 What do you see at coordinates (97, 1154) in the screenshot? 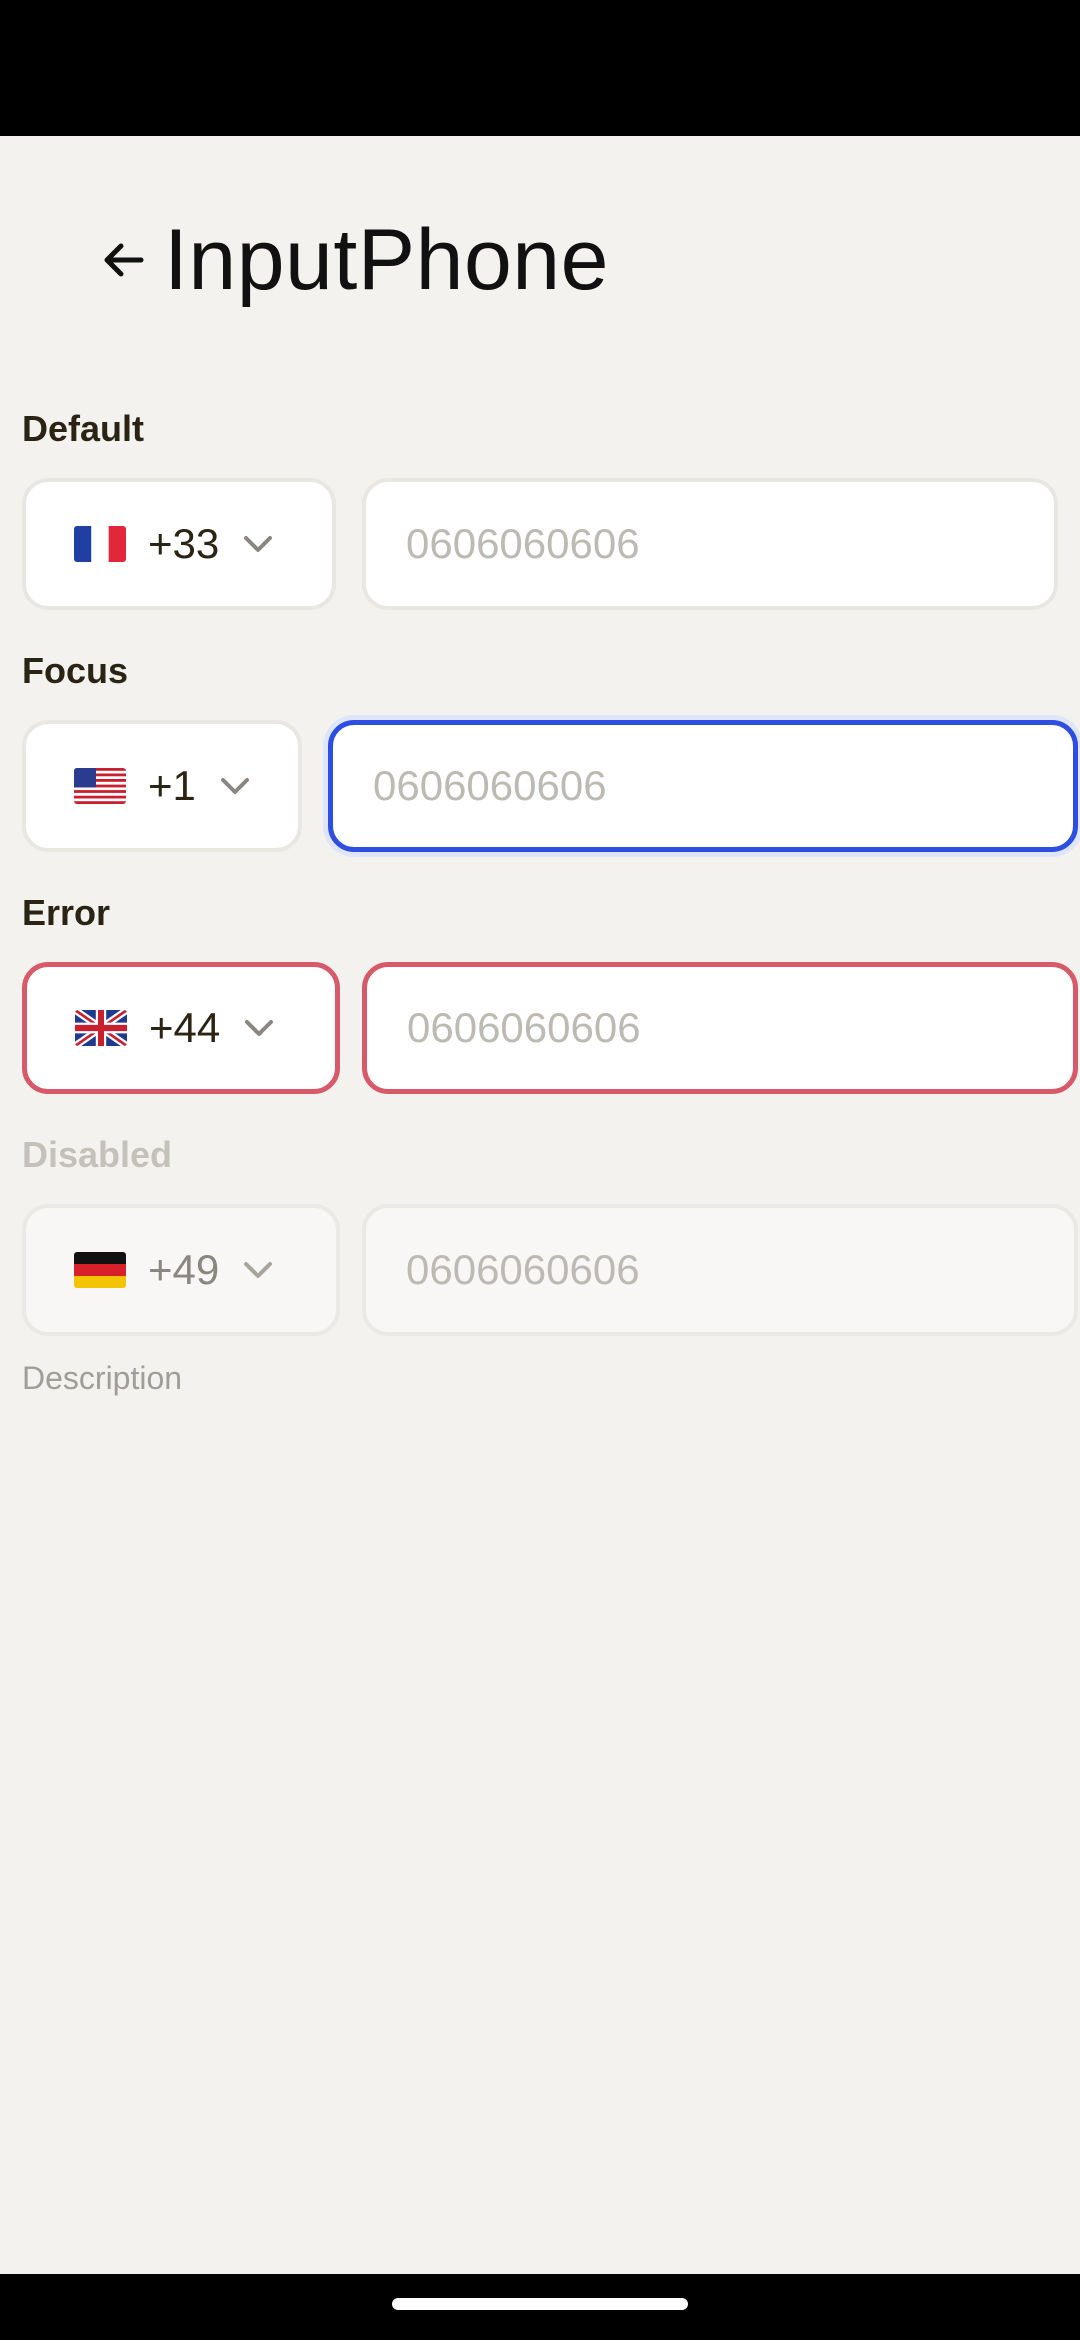
I see `label-disabled: Disabled` at bounding box center [97, 1154].